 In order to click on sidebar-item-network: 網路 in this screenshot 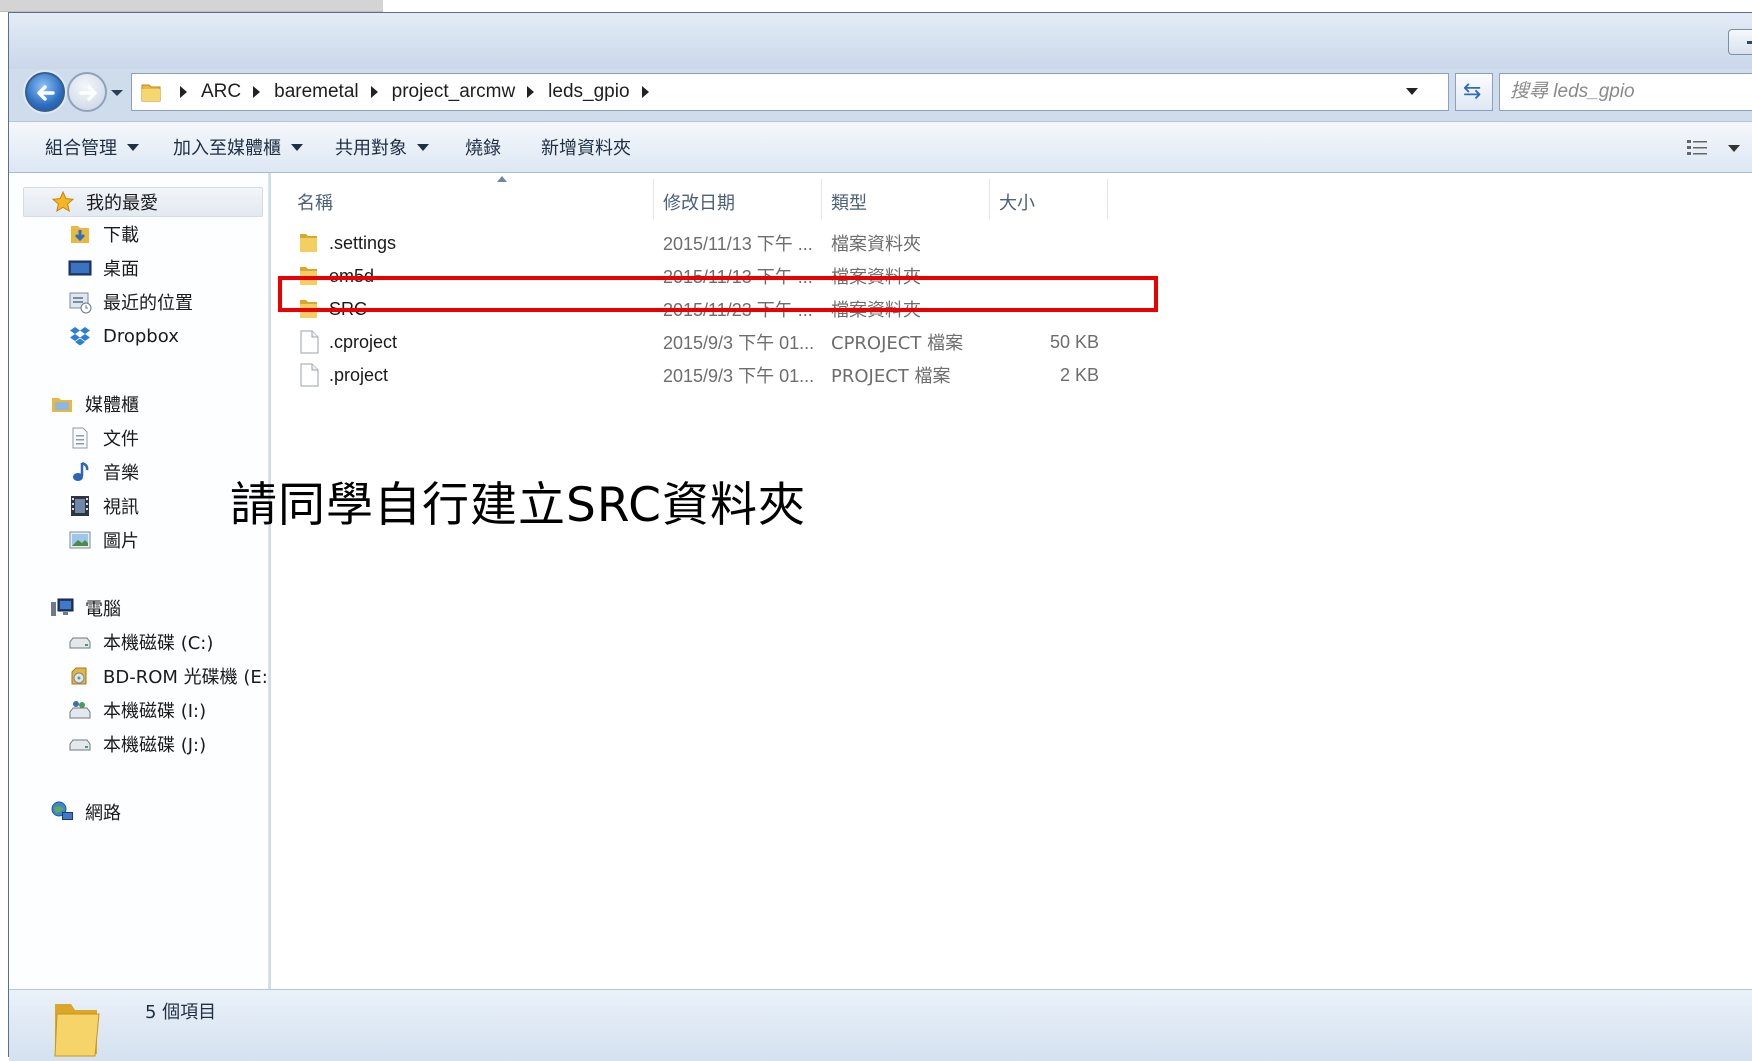, I will do `click(85, 812)`.